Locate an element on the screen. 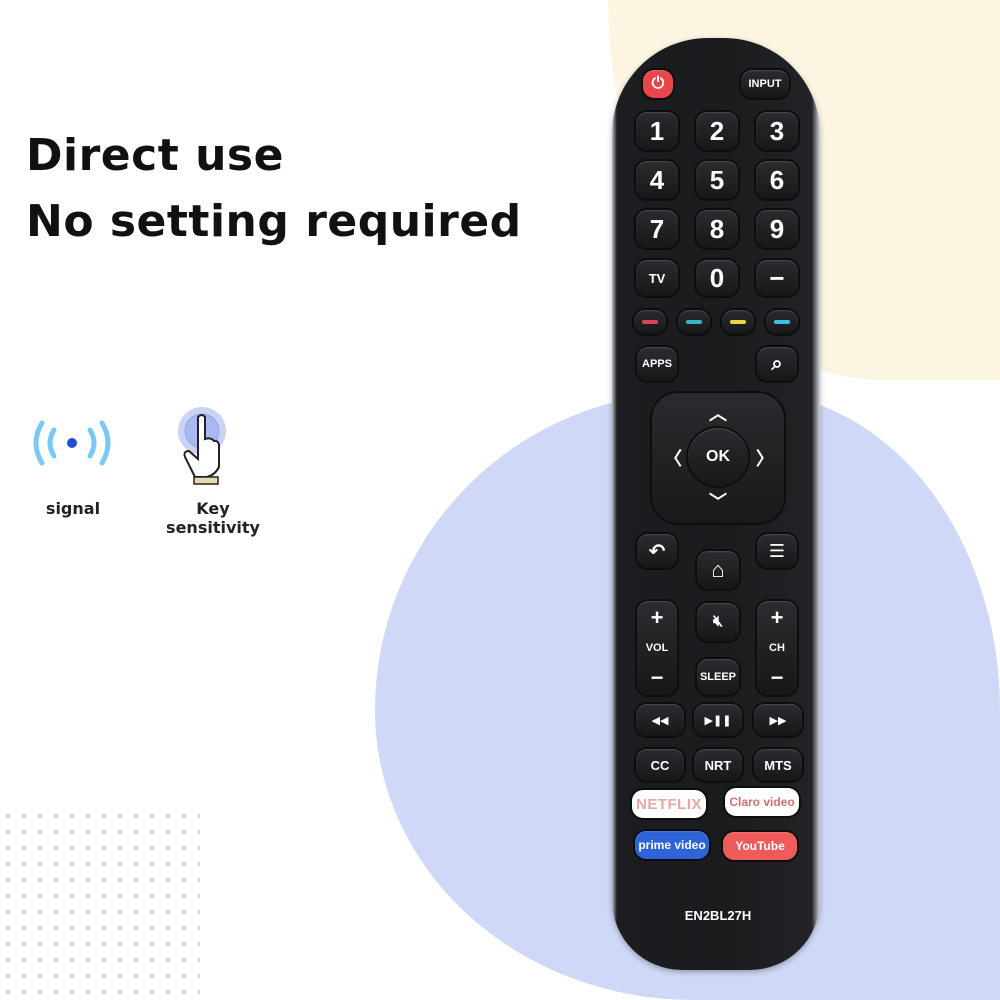  home-button: ⌂ is located at coordinates (718, 570).